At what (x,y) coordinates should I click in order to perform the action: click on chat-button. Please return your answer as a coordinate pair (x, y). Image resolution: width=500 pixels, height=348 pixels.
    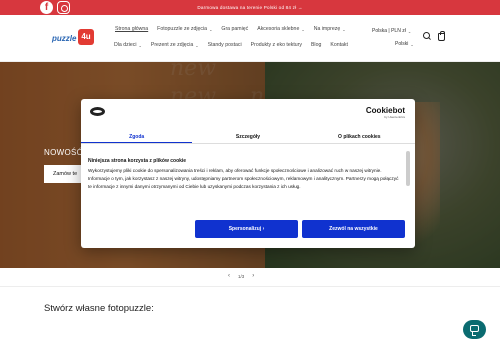
    Looking at the image, I should click on (474, 329).